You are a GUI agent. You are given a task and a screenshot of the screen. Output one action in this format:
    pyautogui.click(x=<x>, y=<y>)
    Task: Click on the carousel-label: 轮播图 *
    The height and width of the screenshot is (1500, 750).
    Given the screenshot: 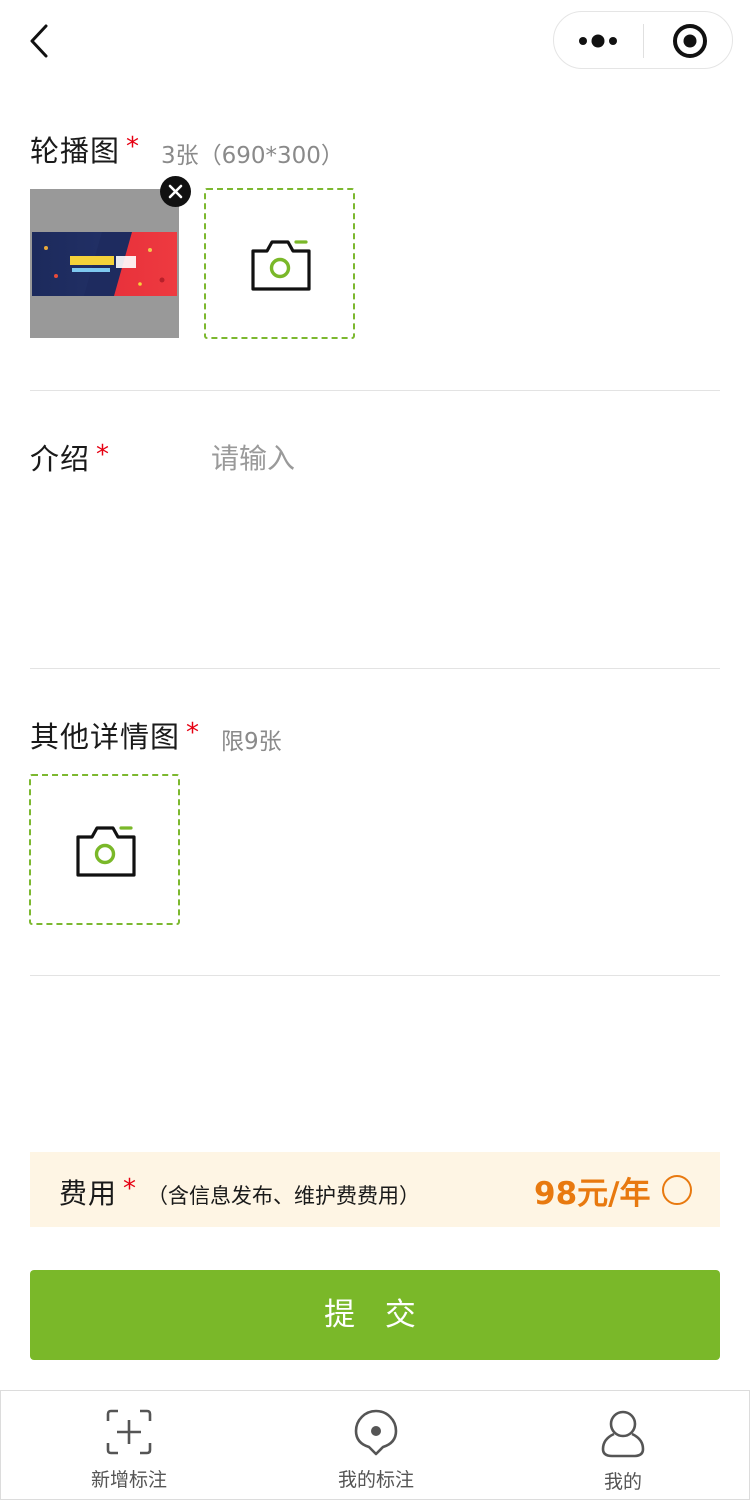 What is the action you would take?
    pyautogui.click(x=85, y=149)
    